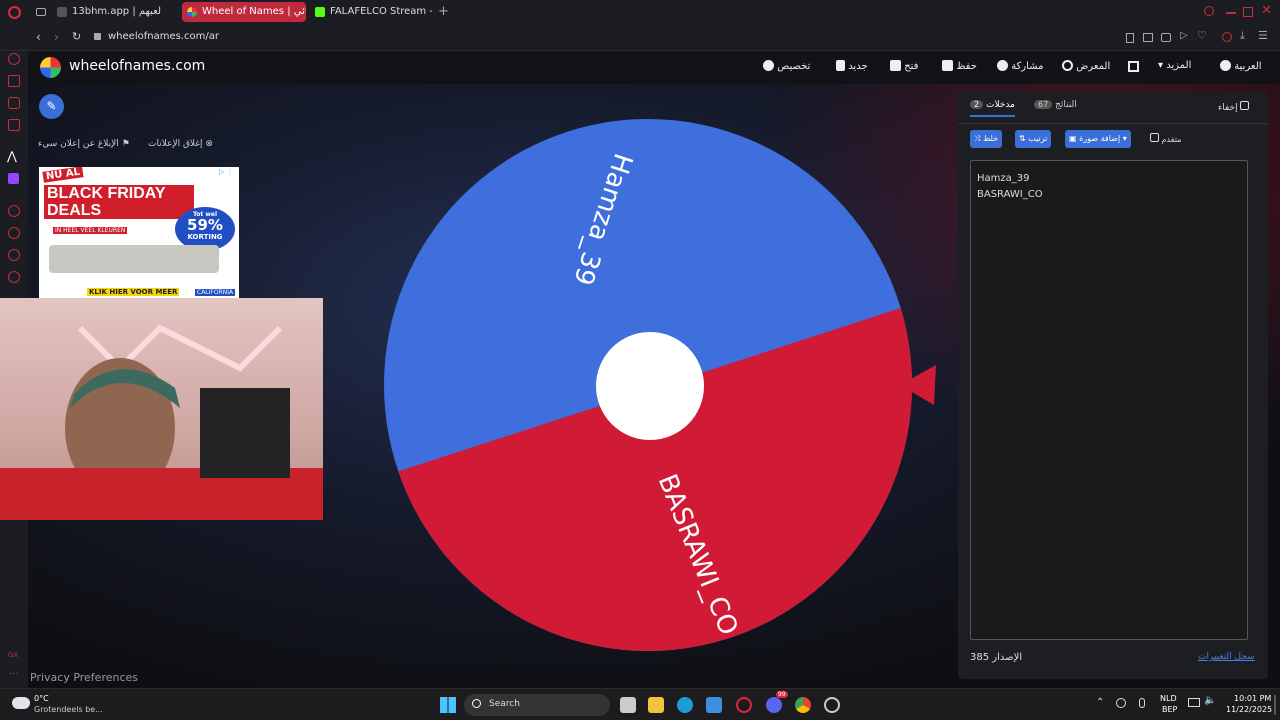 The image size is (1280, 720). Describe the element at coordinates (38, 37) in the screenshot. I see `back-button: ‹` at that location.